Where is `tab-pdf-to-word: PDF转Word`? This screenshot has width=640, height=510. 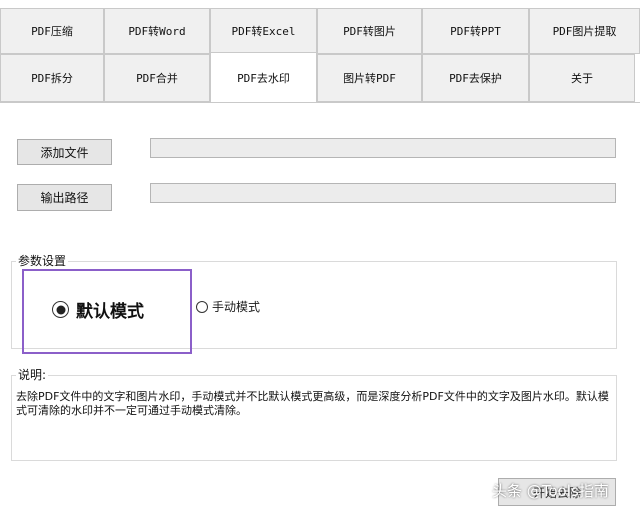
tab-pdf-to-word: PDF转Word is located at coordinates (157, 31).